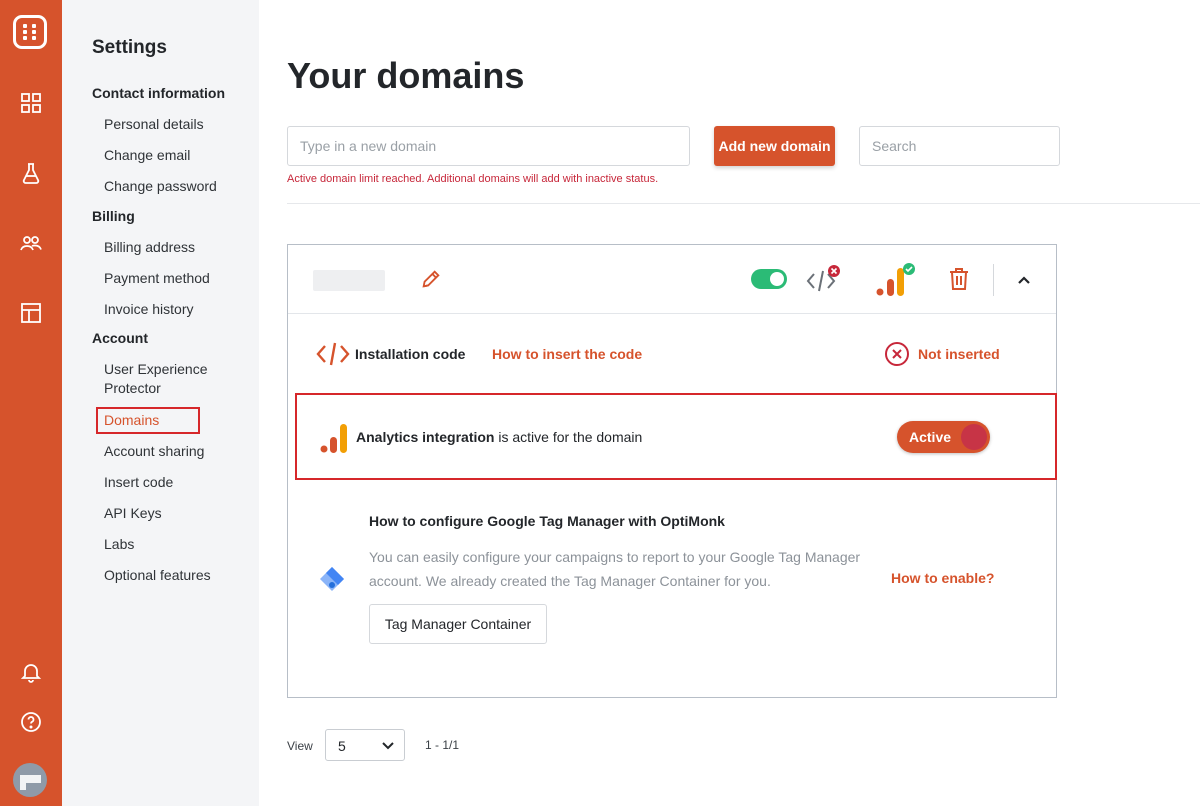 Image resolution: width=1200 pixels, height=806 pixels. Describe the element at coordinates (174, 186) in the screenshot. I see `sidebar-item-change-password: Change password` at that location.